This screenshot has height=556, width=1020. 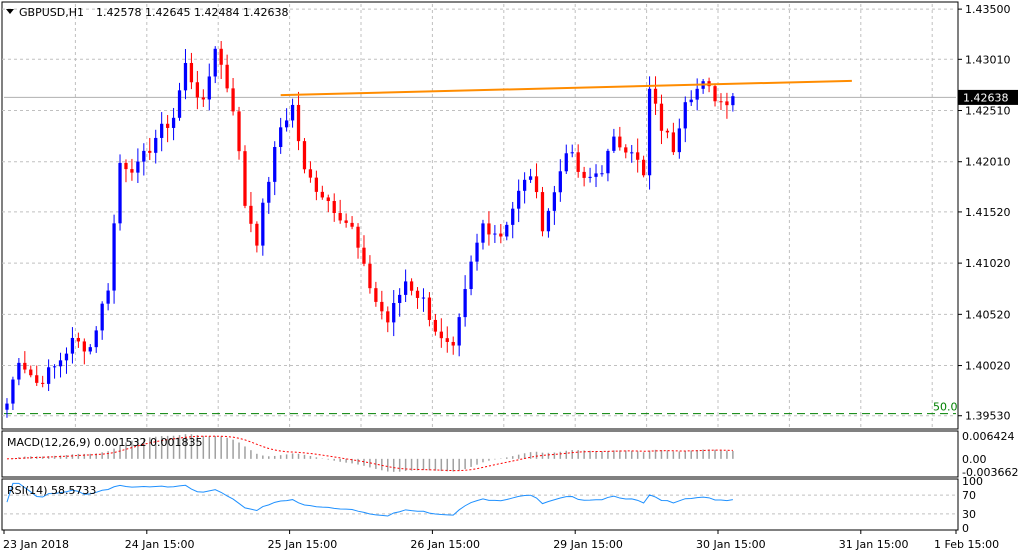 What do you see at coordinates (988, 314) in the screenshot?
I see `price-tick-6: 1.40520` at bounding box center [988, 314].